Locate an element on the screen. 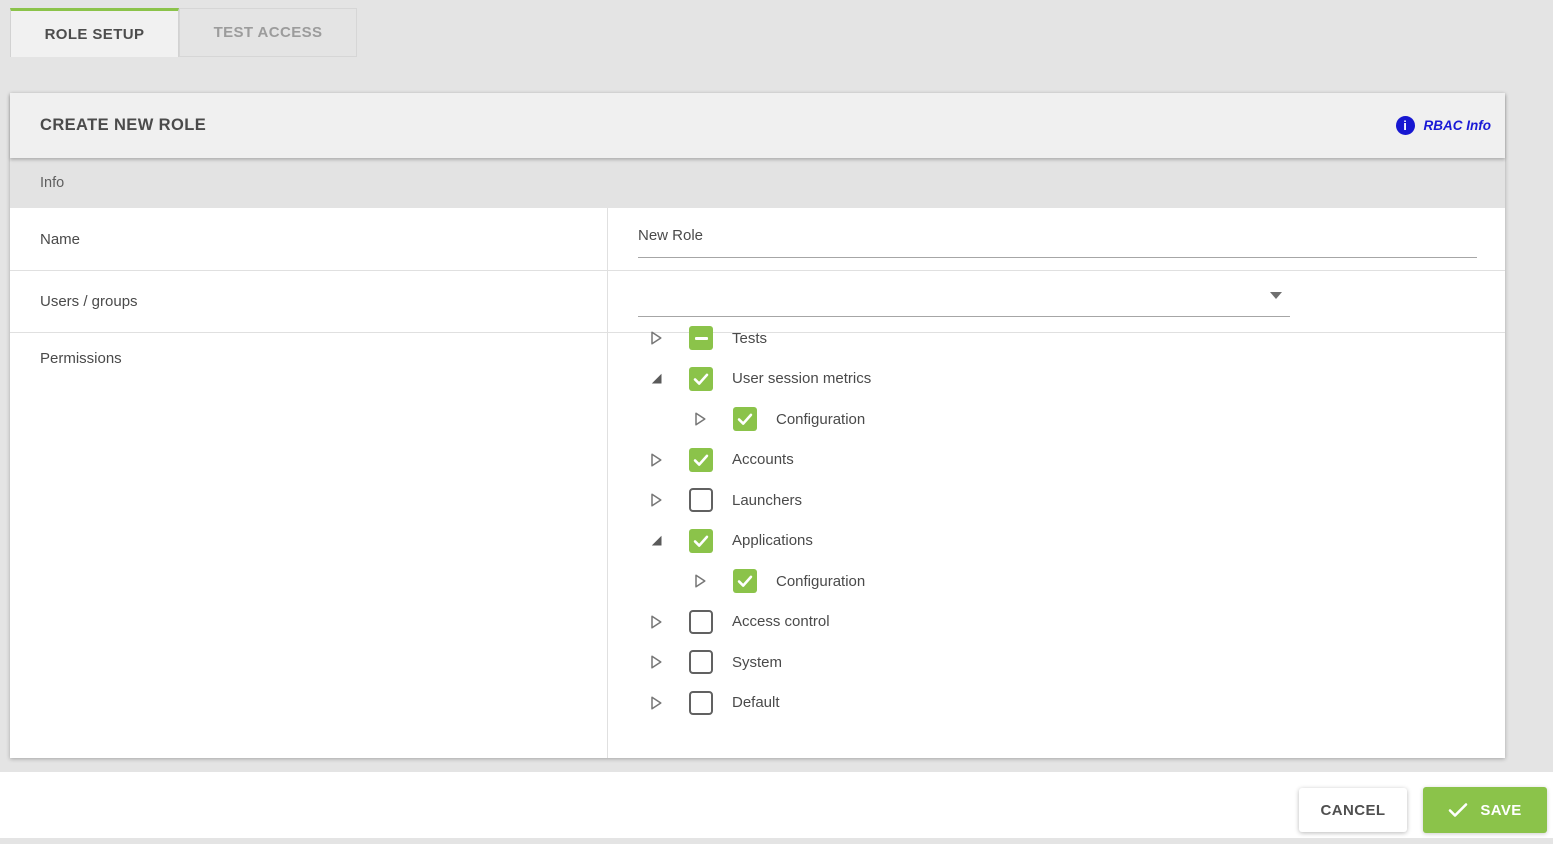  tree-item-label: Access control is located at coordinates (781, 621).